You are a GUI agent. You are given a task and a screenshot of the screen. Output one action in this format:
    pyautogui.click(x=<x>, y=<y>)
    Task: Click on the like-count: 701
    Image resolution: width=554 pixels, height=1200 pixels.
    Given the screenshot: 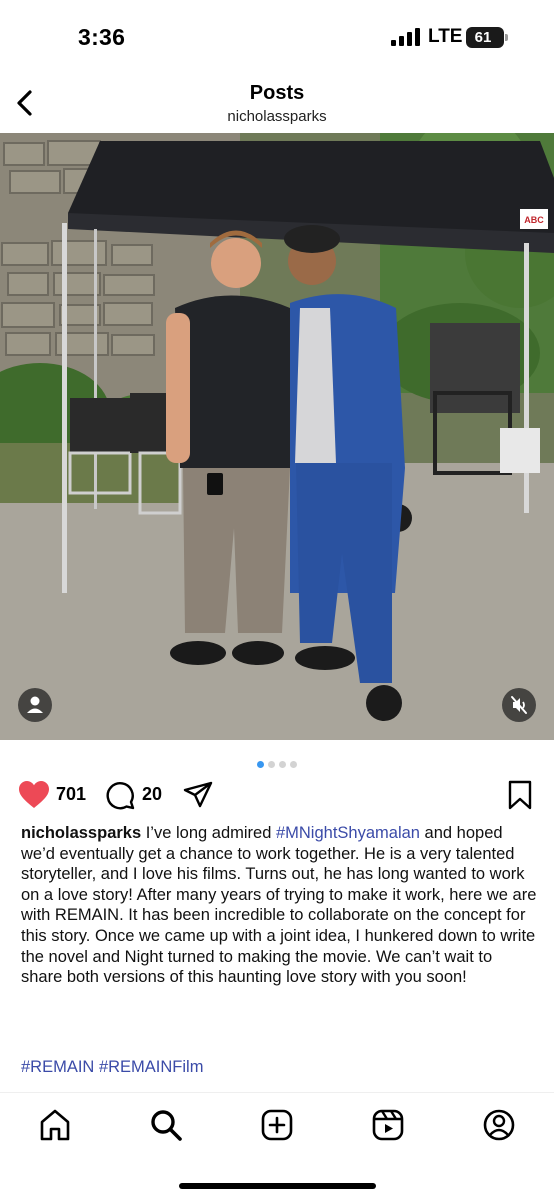 What is the action you would take?
    pyautogui.click(x=71, y=794)
    